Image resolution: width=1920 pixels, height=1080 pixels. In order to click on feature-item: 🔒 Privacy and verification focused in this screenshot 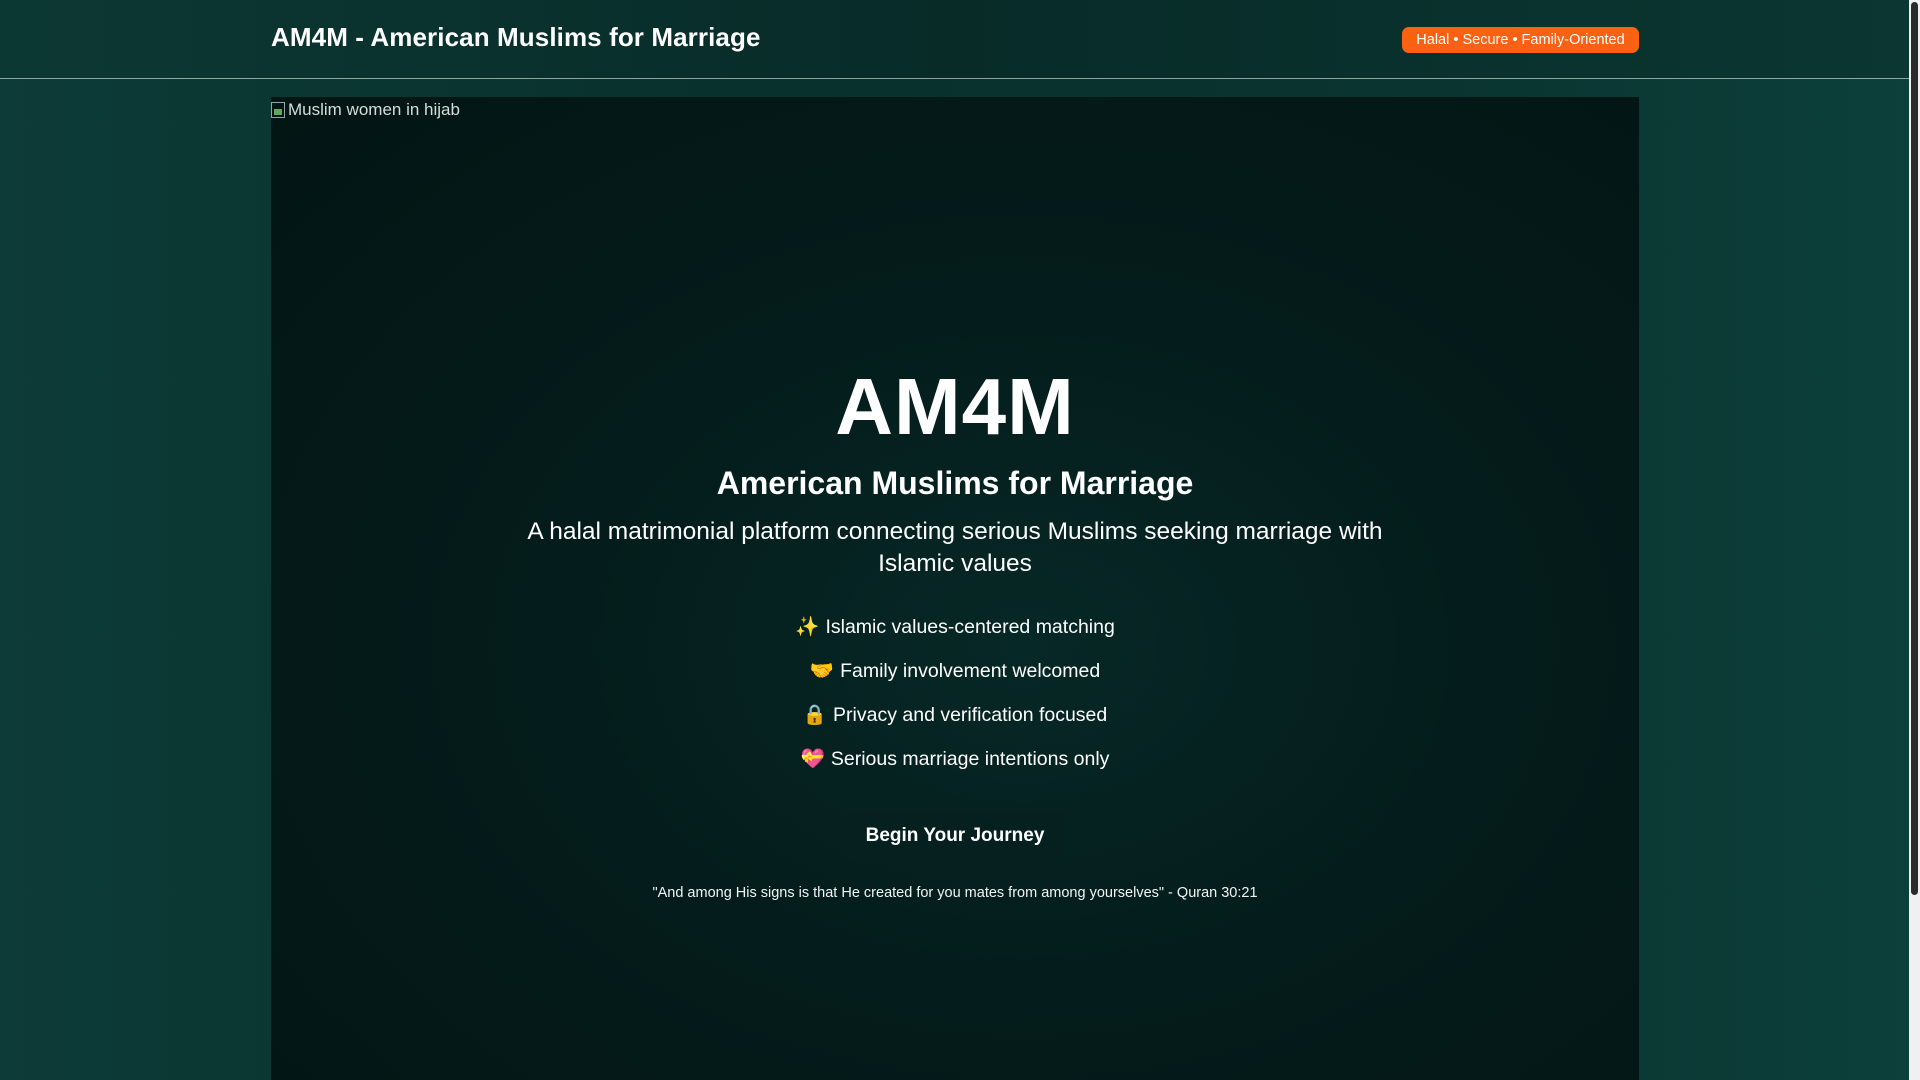, I will do `click(955, 722)`.